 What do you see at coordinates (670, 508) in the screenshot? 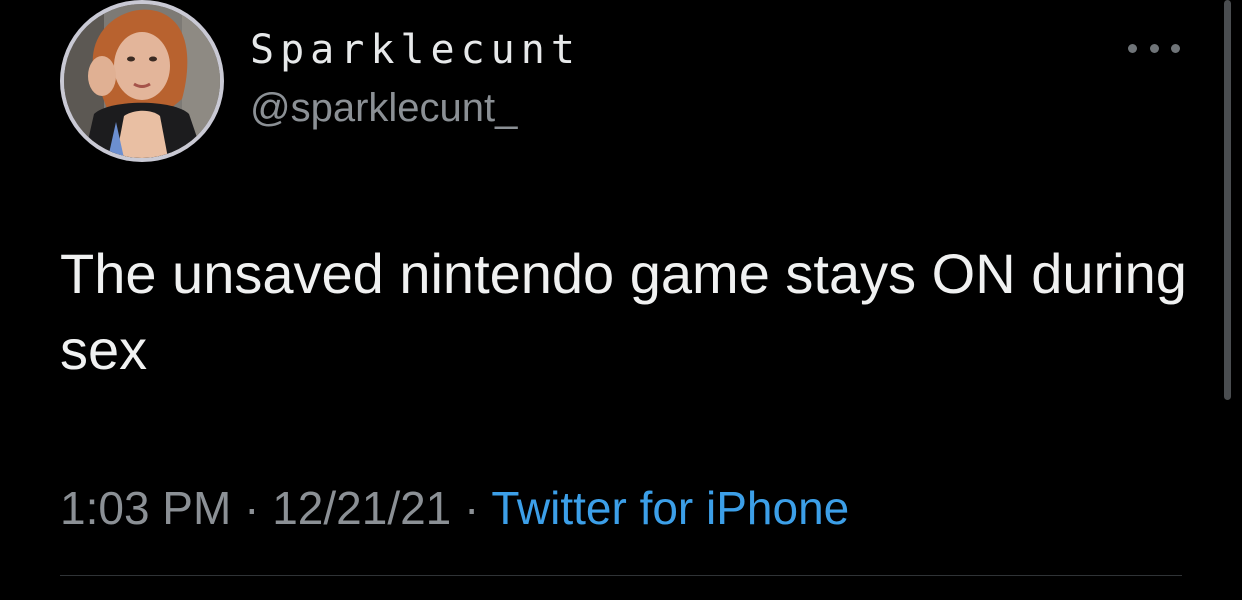
I see `tweet-source-link: Twitter for iPhone` at bounding box center [670, 508].